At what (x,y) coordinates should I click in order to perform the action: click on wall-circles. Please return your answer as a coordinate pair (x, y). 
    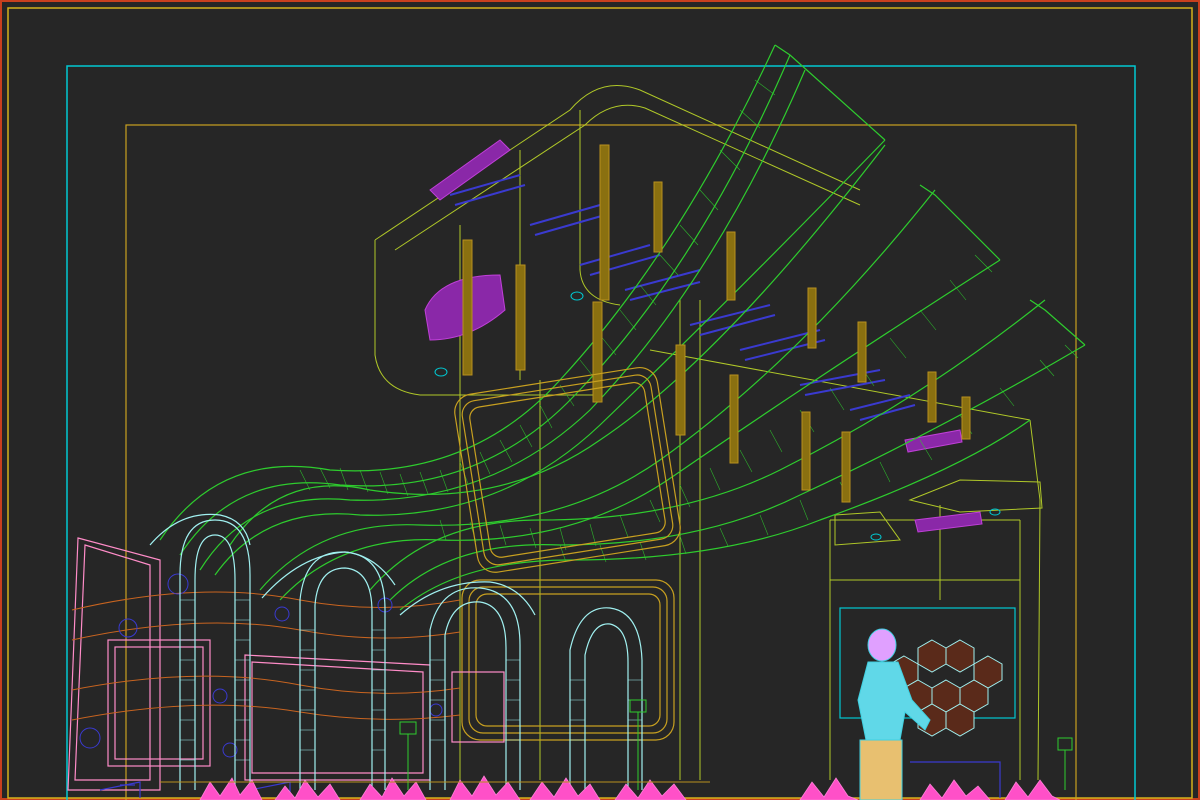
    Looking at the image, I should click on (261, 665).